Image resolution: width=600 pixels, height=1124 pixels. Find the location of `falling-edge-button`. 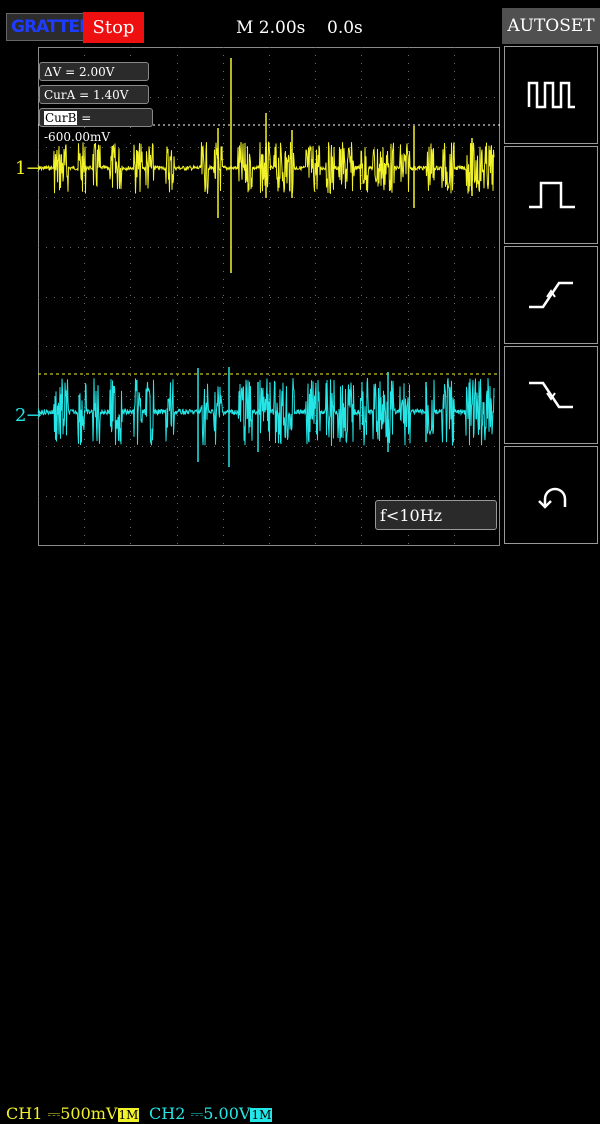

falling-edge-button is located at coordinates (551, 395).